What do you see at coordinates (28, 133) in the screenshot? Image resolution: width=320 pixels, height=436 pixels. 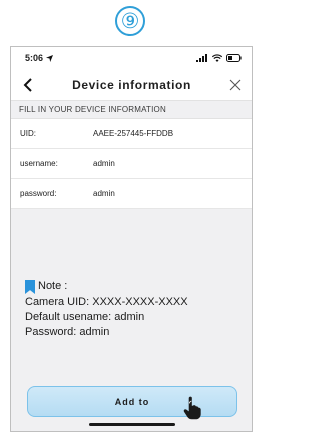 I see `uid-label: UID:` at bounding box center [28, 133].